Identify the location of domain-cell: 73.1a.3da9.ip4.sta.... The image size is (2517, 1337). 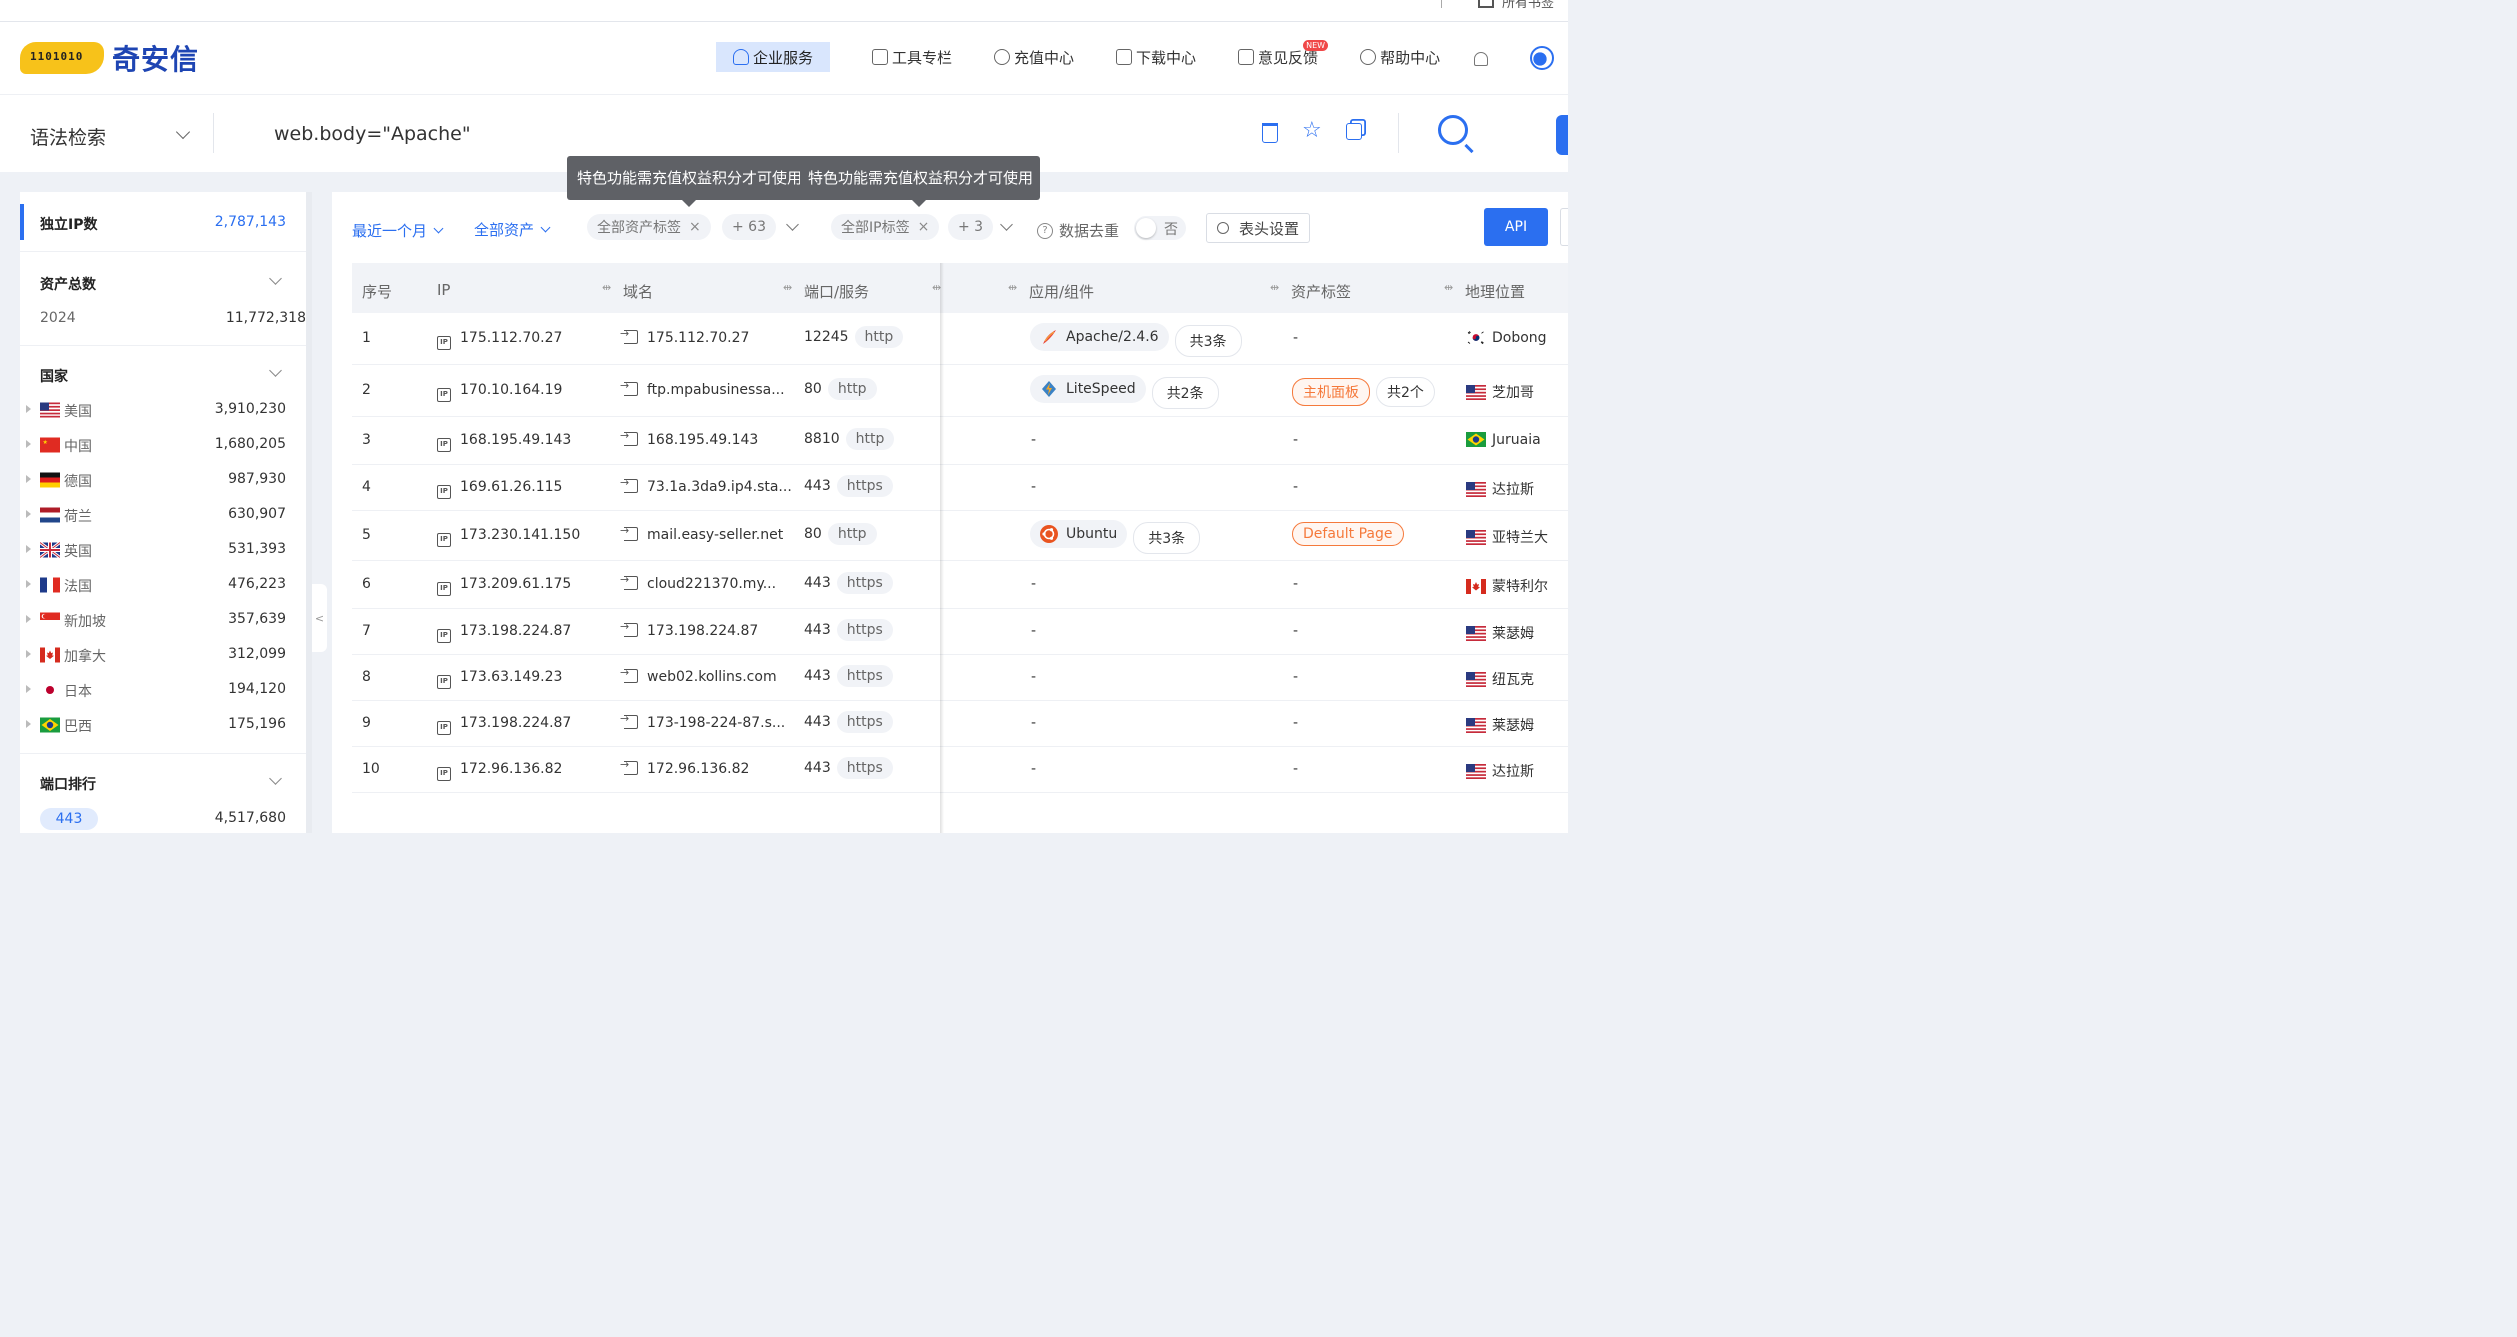
(706, 485).